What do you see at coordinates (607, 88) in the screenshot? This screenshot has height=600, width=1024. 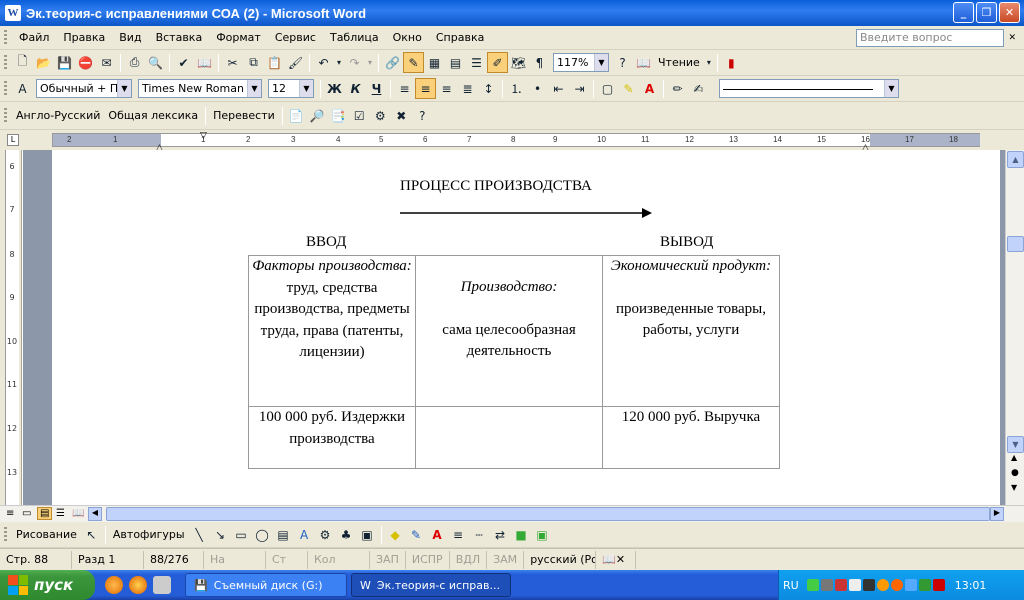 I see `borders-icon: ▢` at bounding box center [607, 88].